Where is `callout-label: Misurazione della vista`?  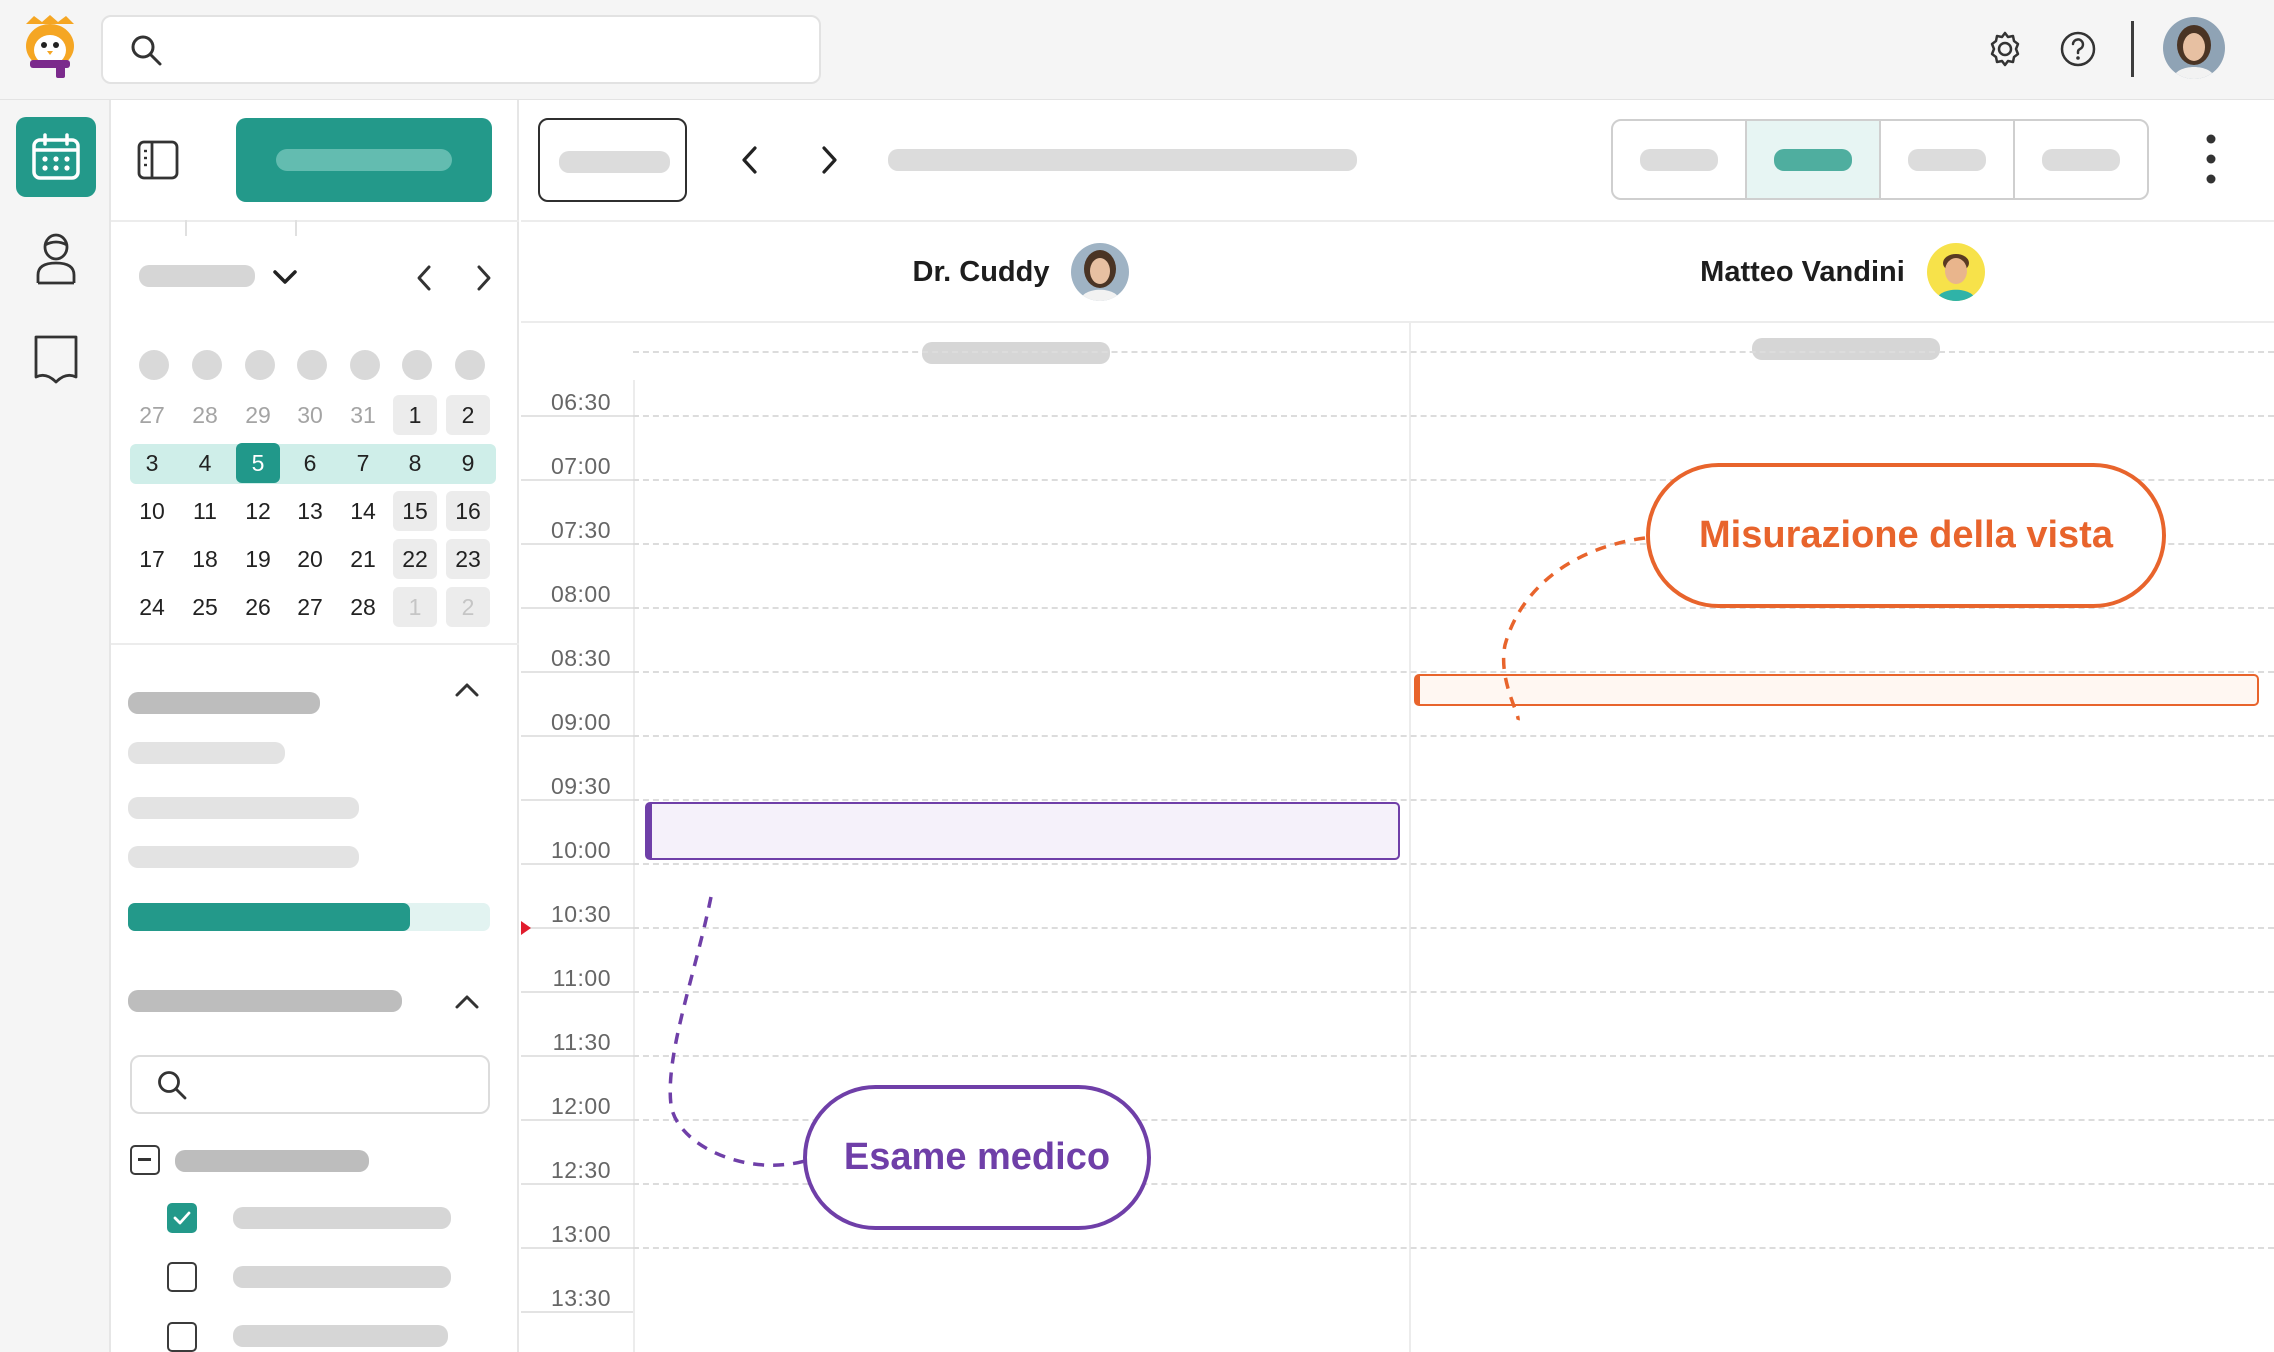
callout-label: Misurazione della vista is located at coordinates (1906, 535).